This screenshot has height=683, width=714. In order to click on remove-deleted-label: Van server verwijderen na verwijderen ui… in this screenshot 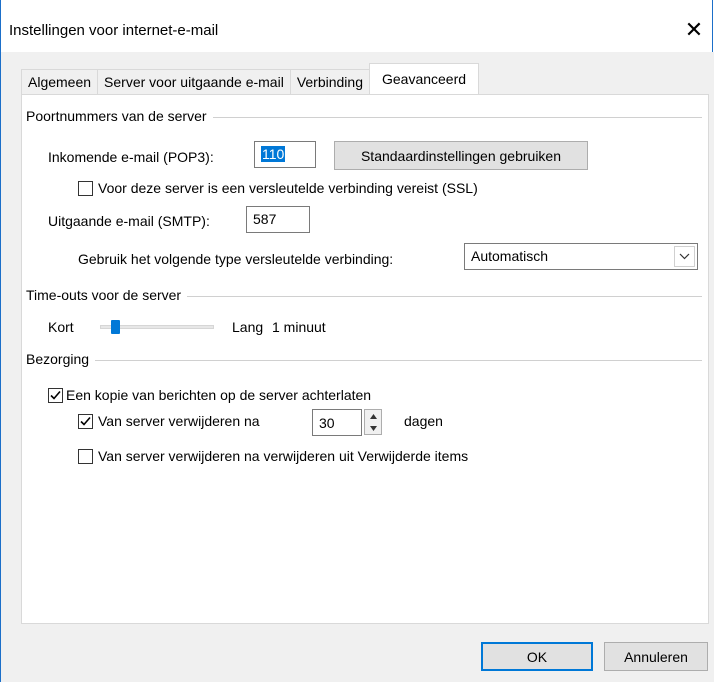, I will do `click(283, 456)`.